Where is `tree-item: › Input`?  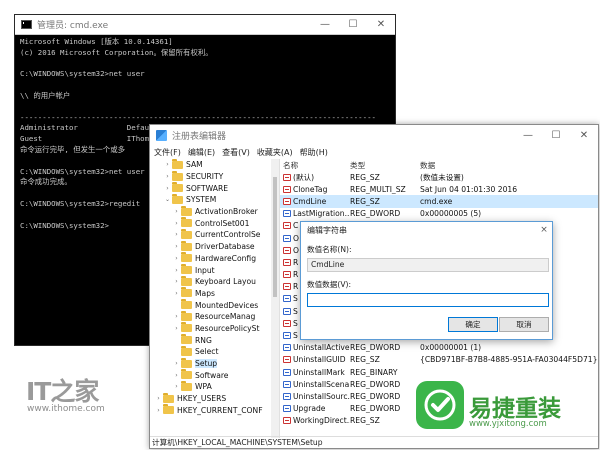 tree-item: › Input is located at coordinates (214, 270).